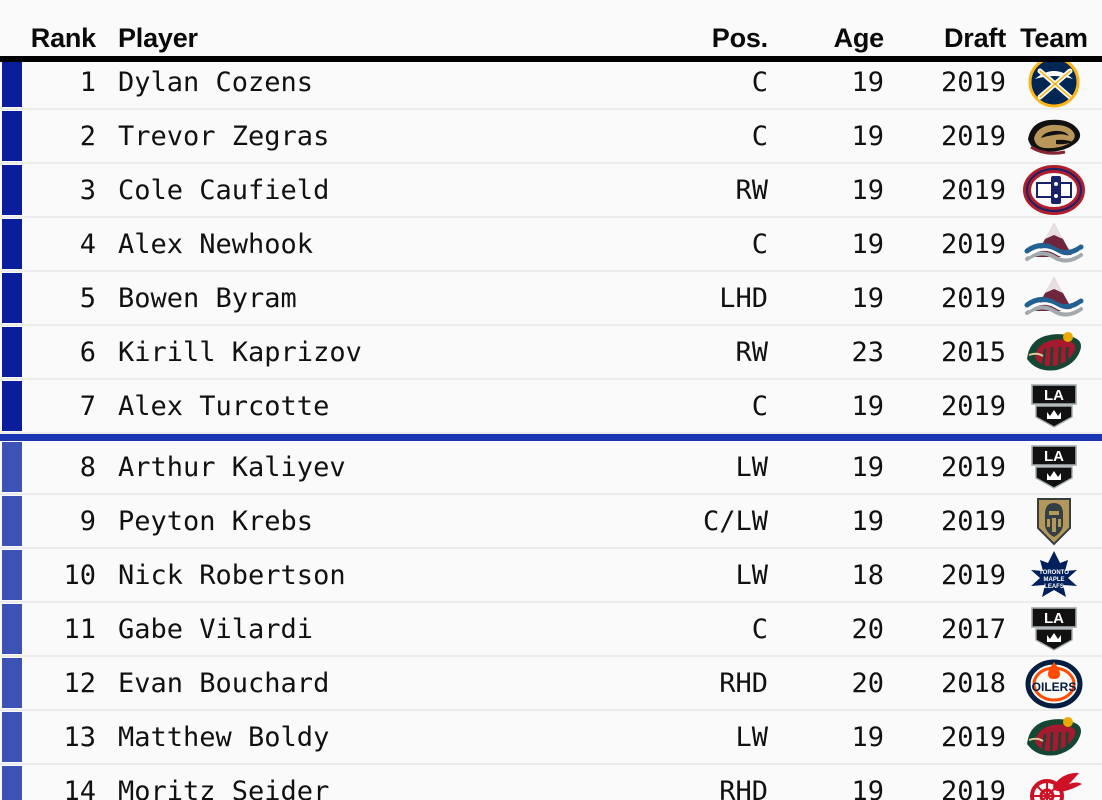  Describe the element at coordinates (1054, 687) in the screenshot. I see `svg-text: OILERS` at that location.